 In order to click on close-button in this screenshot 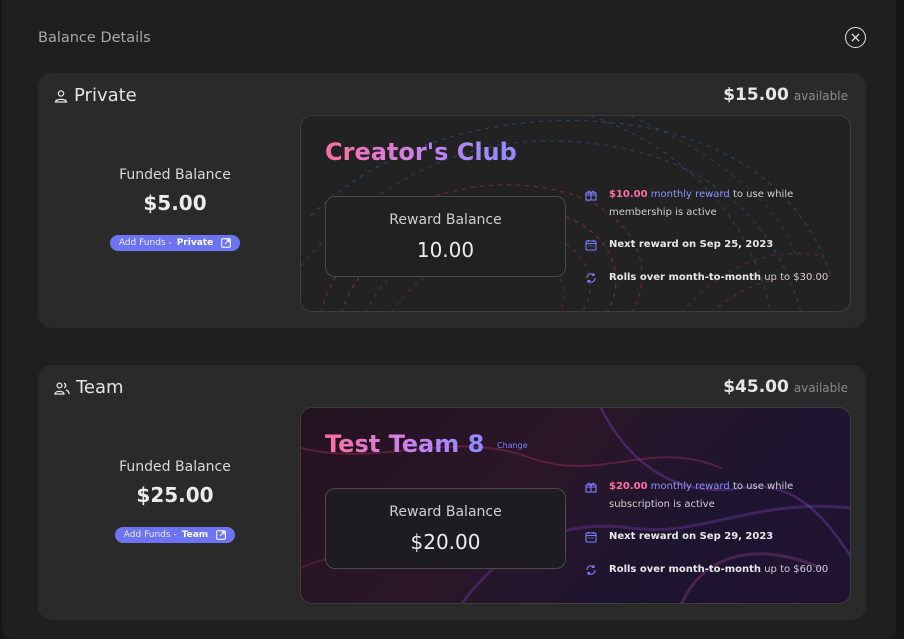, I will do `click(855, 37)`.